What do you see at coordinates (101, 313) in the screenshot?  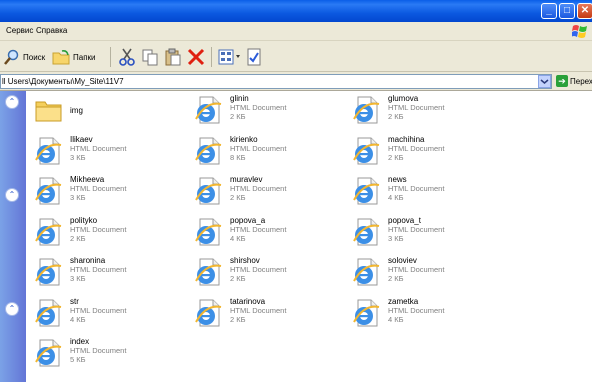 I see `file-item: str HTML Document 4 КБ` at bounding box center [101, 313].